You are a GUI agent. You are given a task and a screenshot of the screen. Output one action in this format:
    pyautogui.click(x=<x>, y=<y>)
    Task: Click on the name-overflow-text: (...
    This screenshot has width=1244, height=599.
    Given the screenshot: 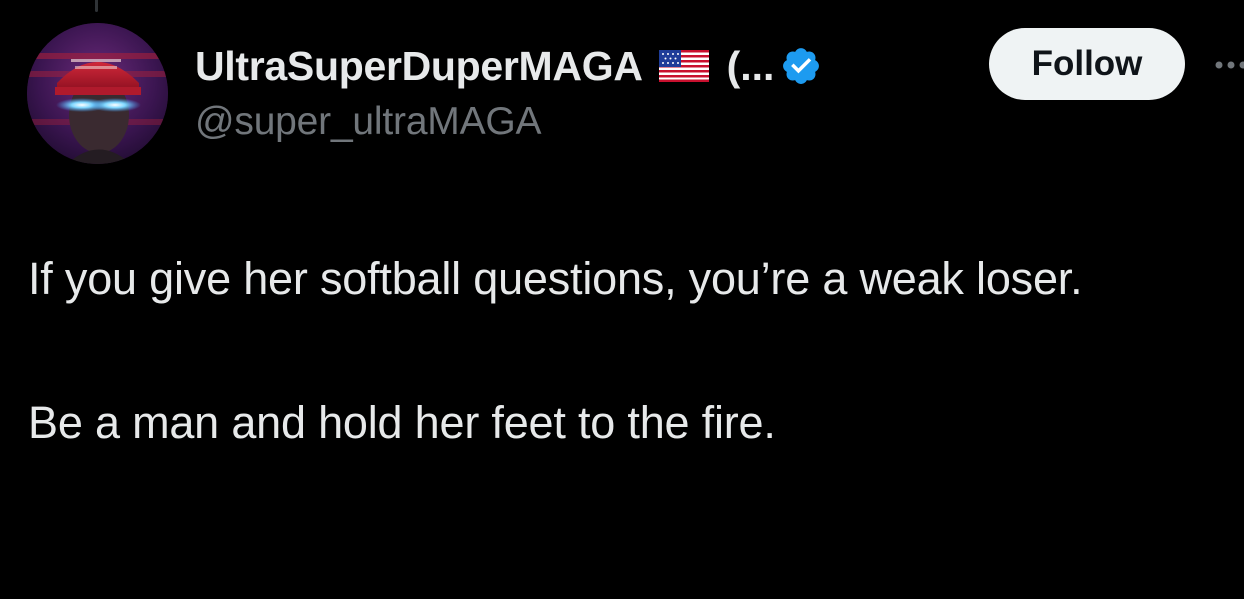 What is the action you would take?
    pyautogui.click(x=750, y=65)
    